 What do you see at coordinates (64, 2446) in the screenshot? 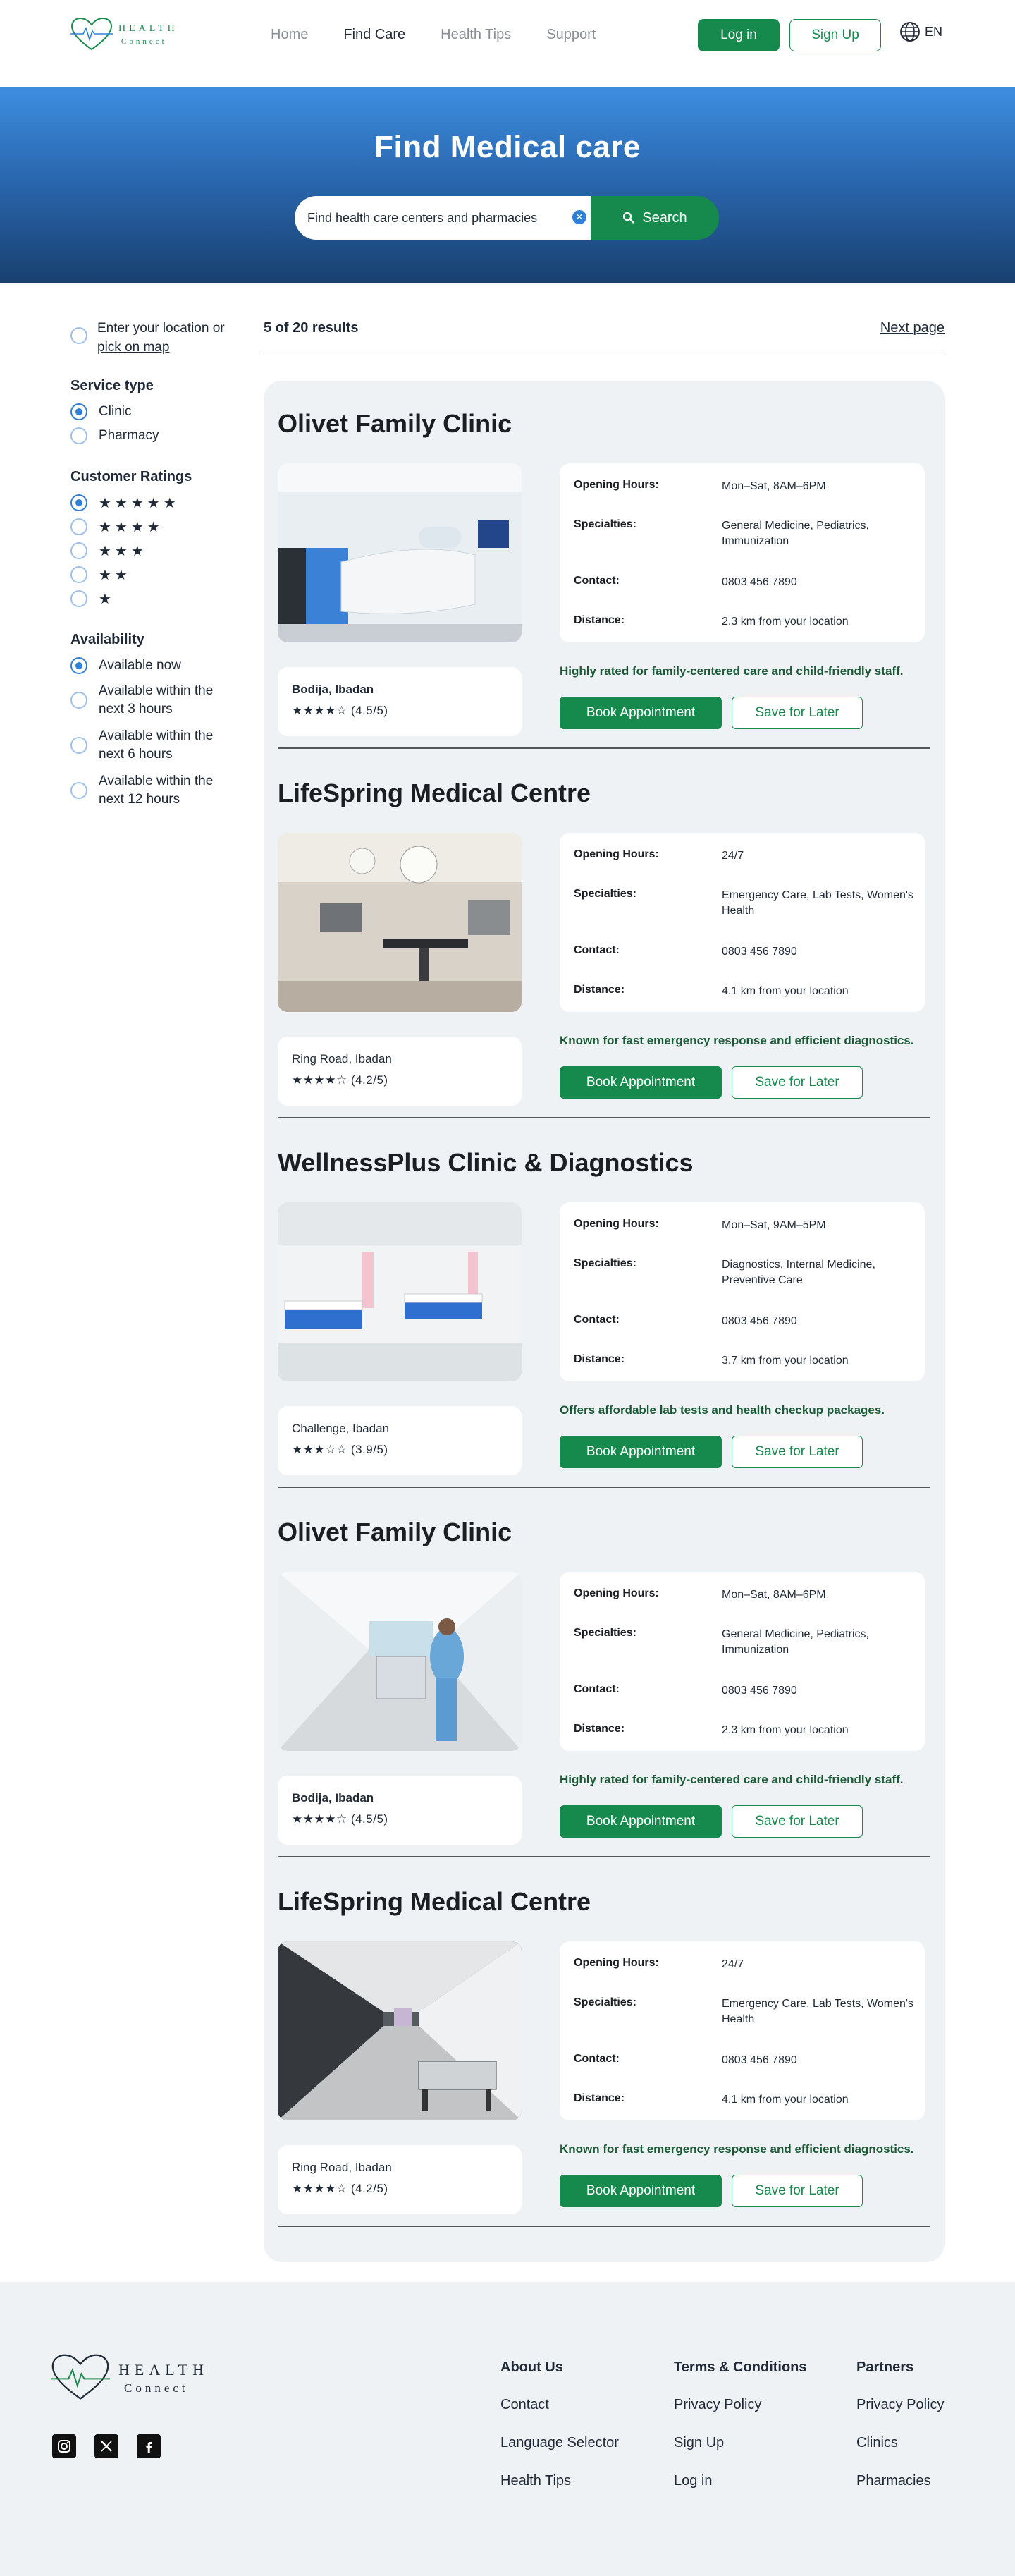
I see `instagram-icon` at bounding box center [64, 2446].